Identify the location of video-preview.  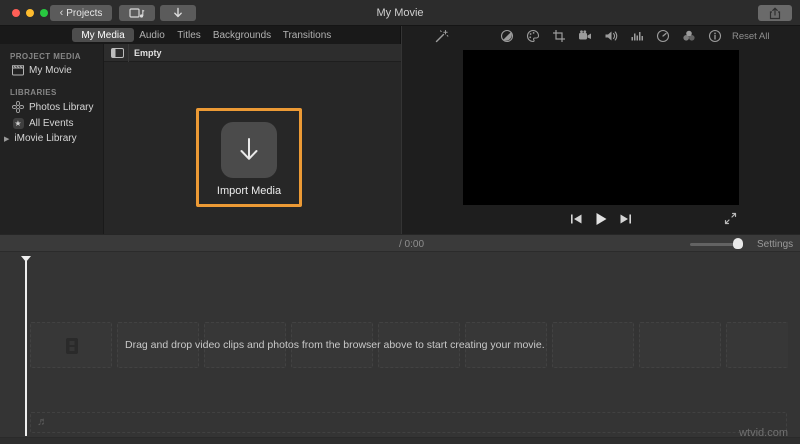
(601, 127).